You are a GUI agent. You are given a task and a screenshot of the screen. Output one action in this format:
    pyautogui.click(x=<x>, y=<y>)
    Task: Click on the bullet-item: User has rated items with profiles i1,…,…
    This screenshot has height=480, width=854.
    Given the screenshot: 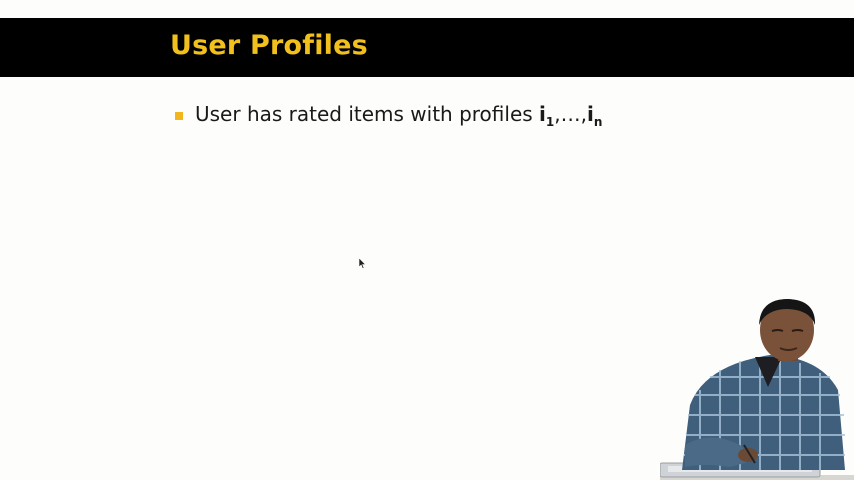 What is the action you would take?
    pyautogui.click(x=388, y=117)
    